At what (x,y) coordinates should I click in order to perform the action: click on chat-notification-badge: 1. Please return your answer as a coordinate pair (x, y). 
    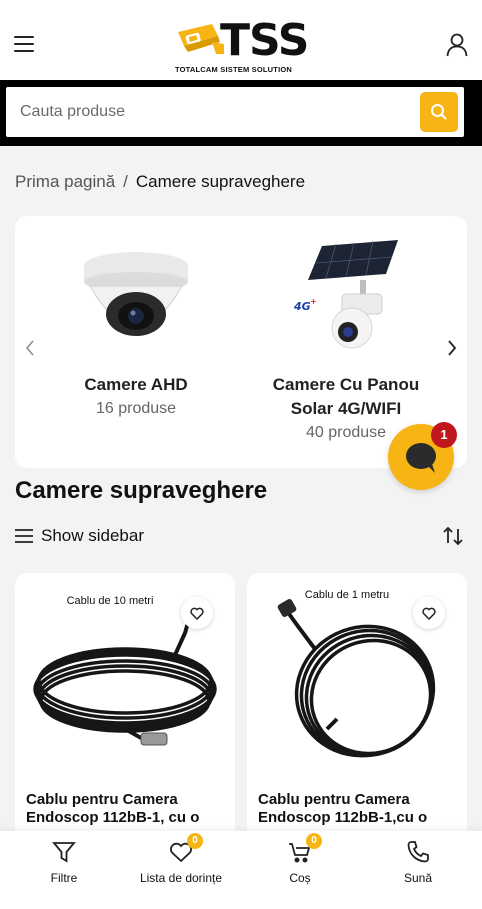
    Looking at the image, I should click on (444, 435).